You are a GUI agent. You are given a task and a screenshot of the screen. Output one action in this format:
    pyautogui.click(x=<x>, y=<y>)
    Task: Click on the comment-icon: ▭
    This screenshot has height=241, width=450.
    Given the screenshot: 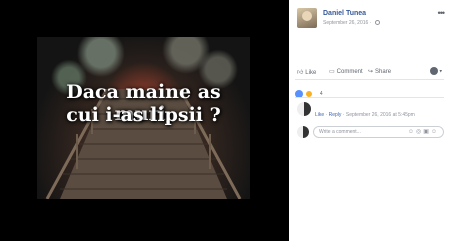 What is the action you would take?
    pyautogui.click(x=332, y=72)
    